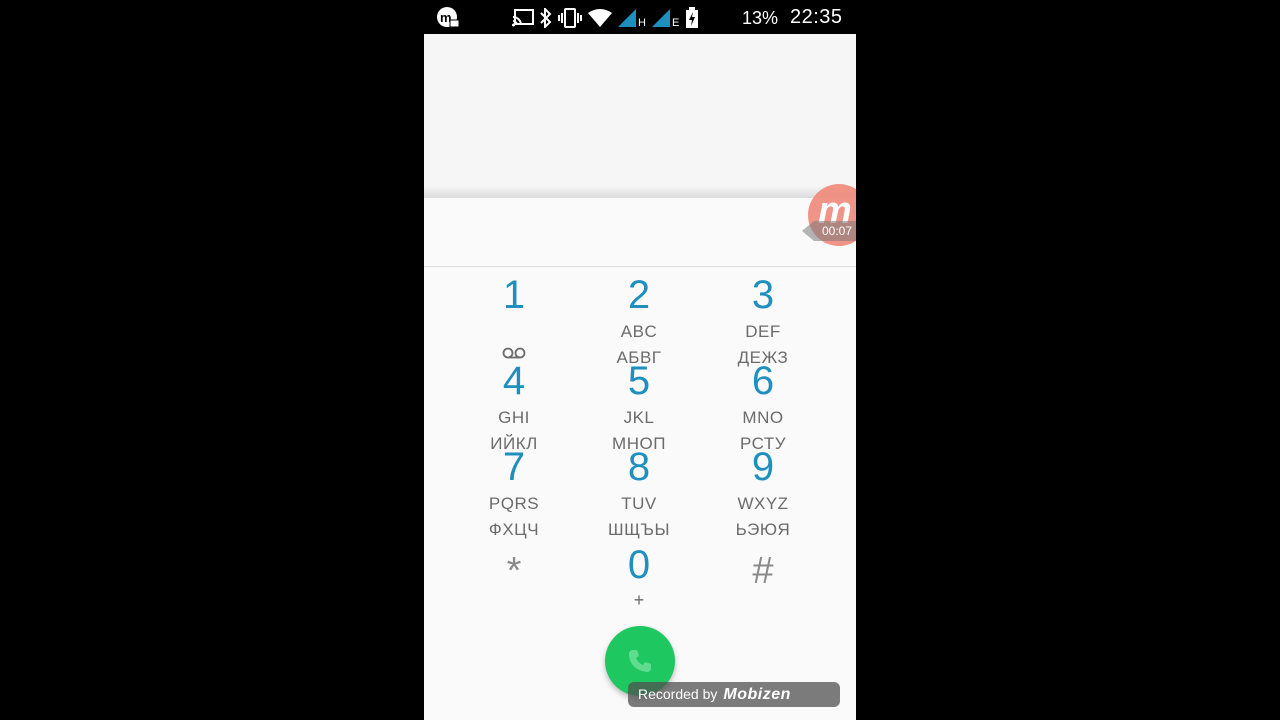  I want to click on key-9: 9 WXYZ ЬЭЮЯ, so click(763, 493).